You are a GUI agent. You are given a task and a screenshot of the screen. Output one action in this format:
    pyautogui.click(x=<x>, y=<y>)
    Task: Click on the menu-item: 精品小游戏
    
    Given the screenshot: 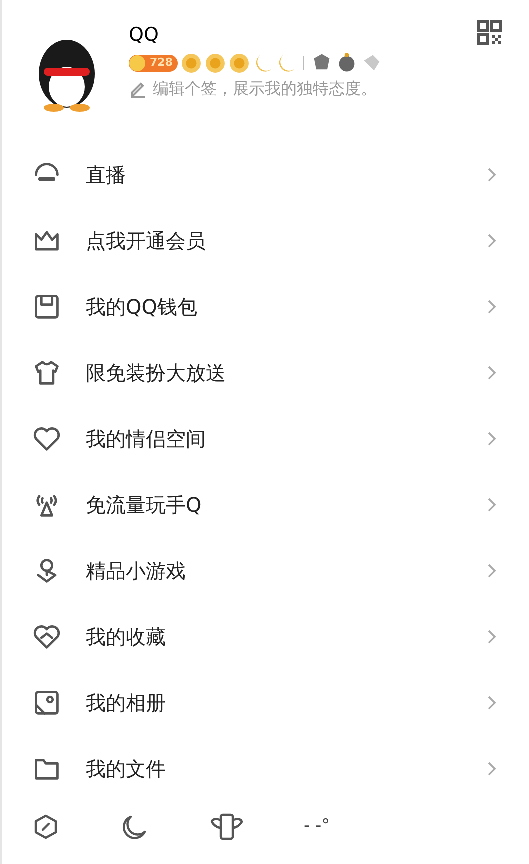 What is the action you would take?
    pyautogui.click(x=265, y=571)
    